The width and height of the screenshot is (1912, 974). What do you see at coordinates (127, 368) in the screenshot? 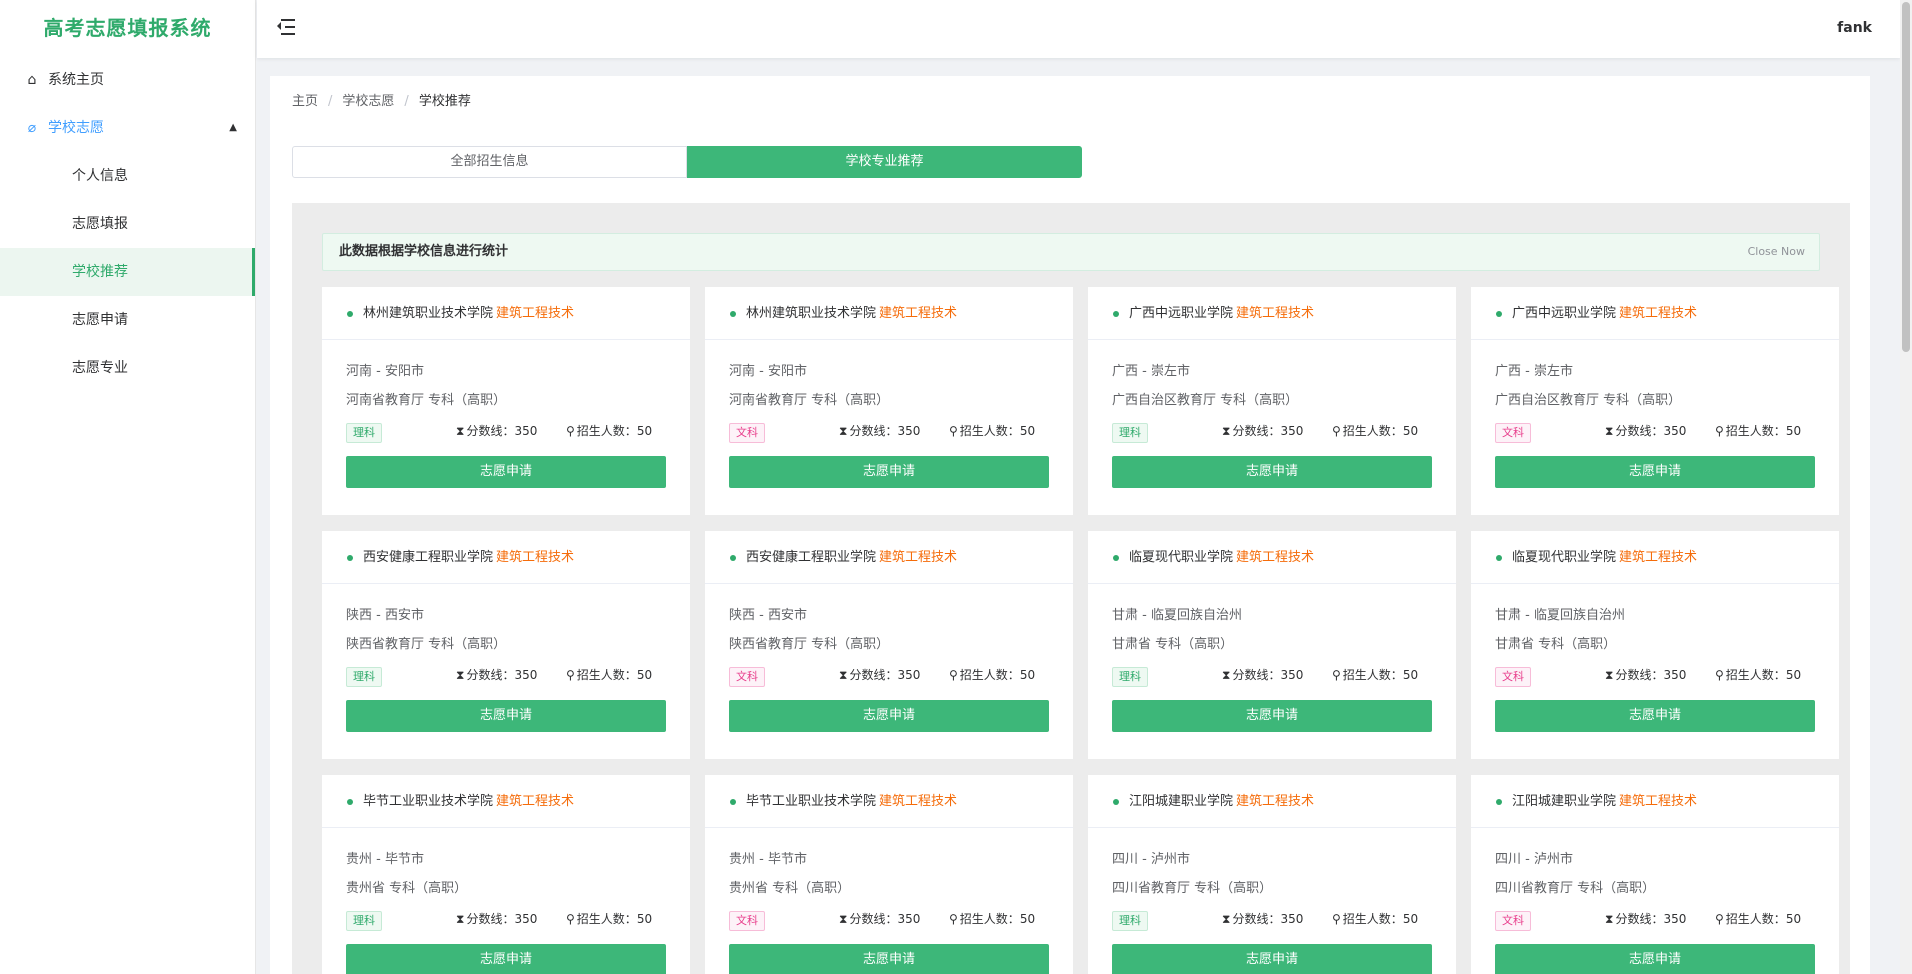
I see `sidebar-item-major: 志愿专业` at bounding box center [127, 368].